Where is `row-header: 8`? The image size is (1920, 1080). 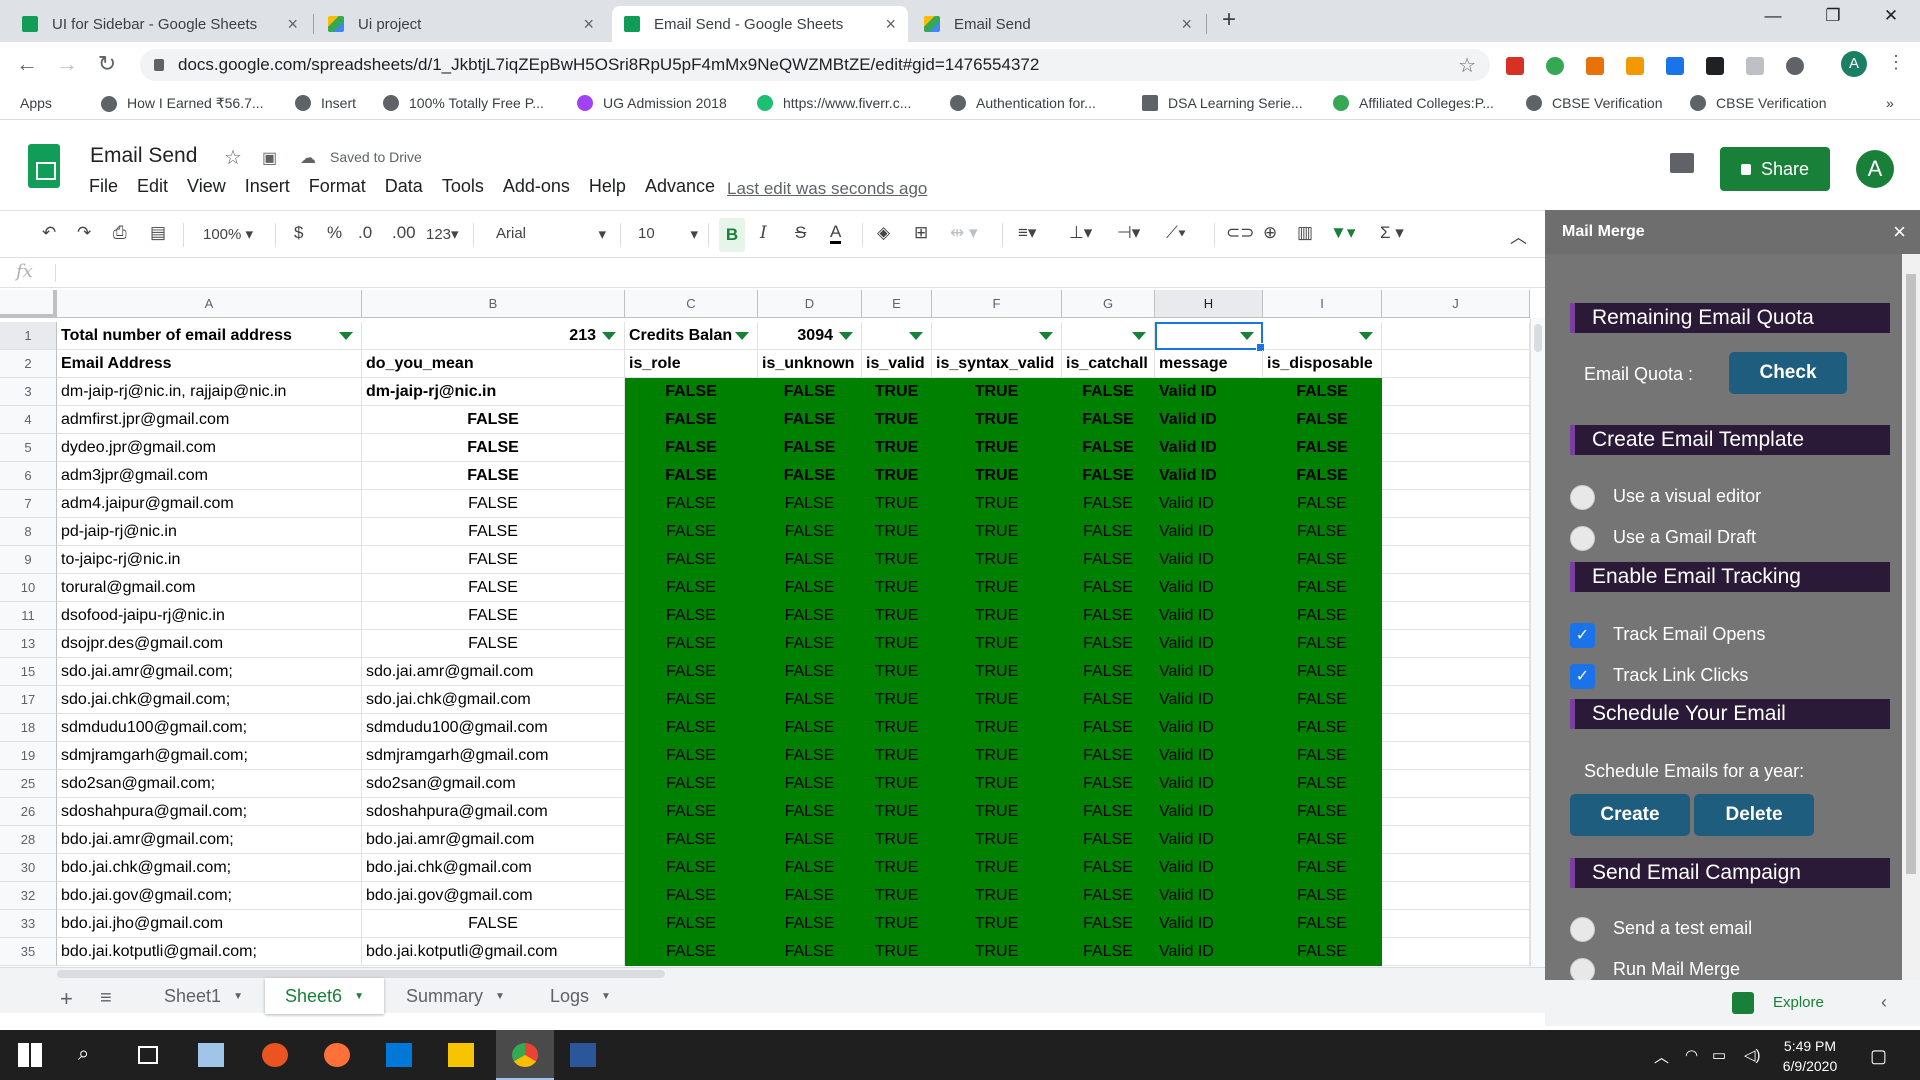
row-header: 8 is located at coordinates (28, 532).